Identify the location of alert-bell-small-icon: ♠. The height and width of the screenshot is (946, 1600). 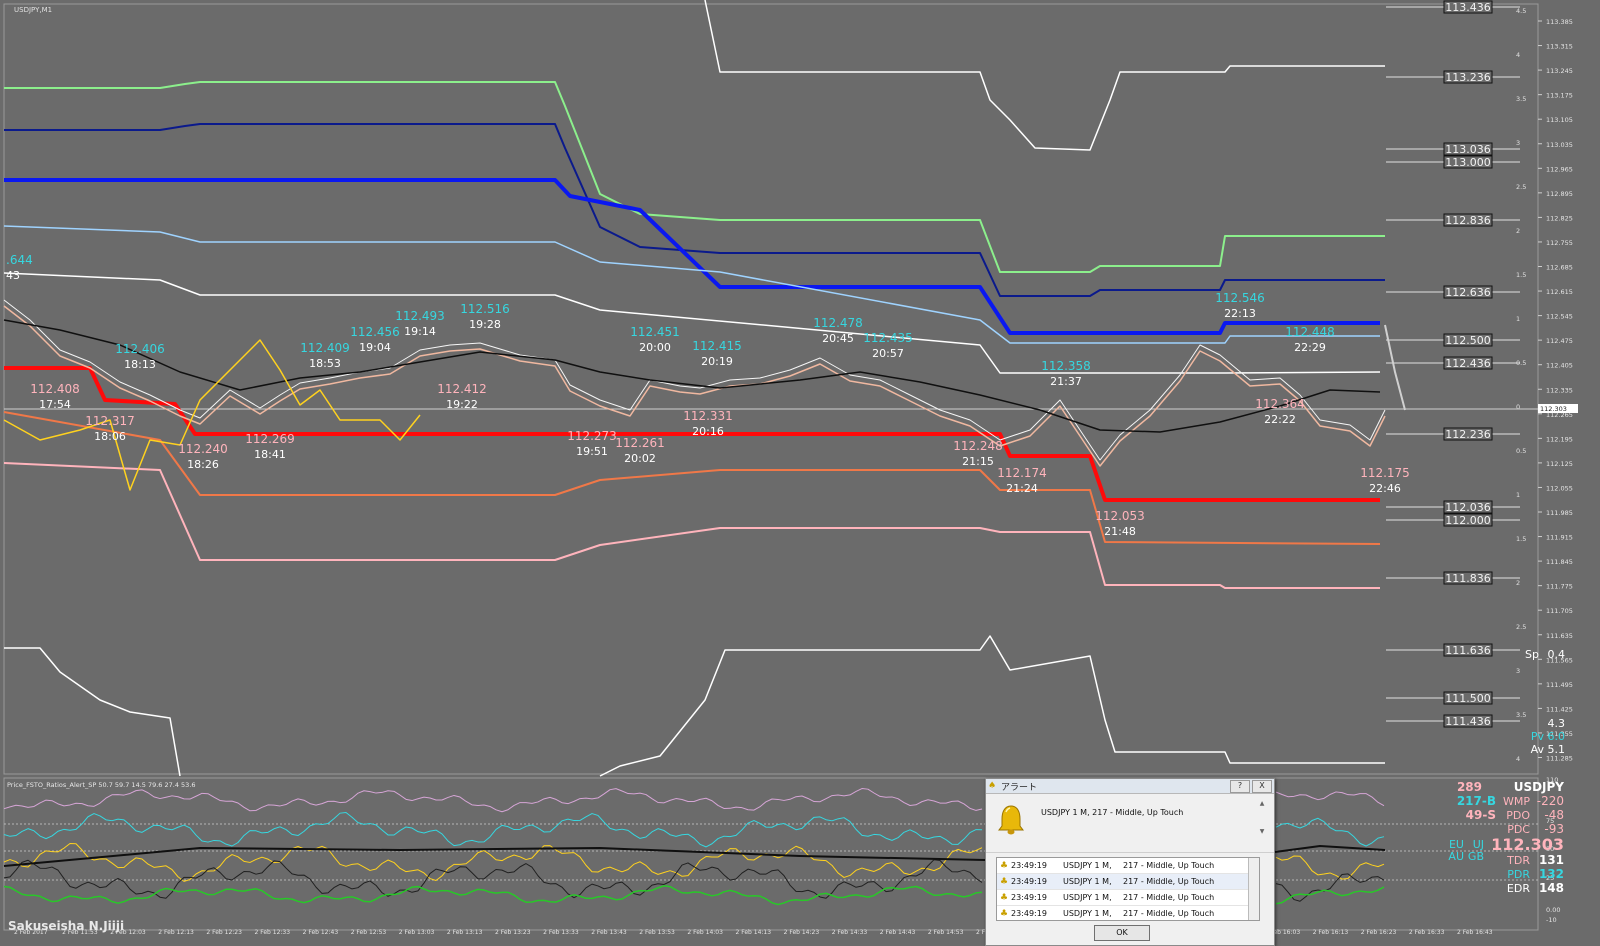
(992, 786).